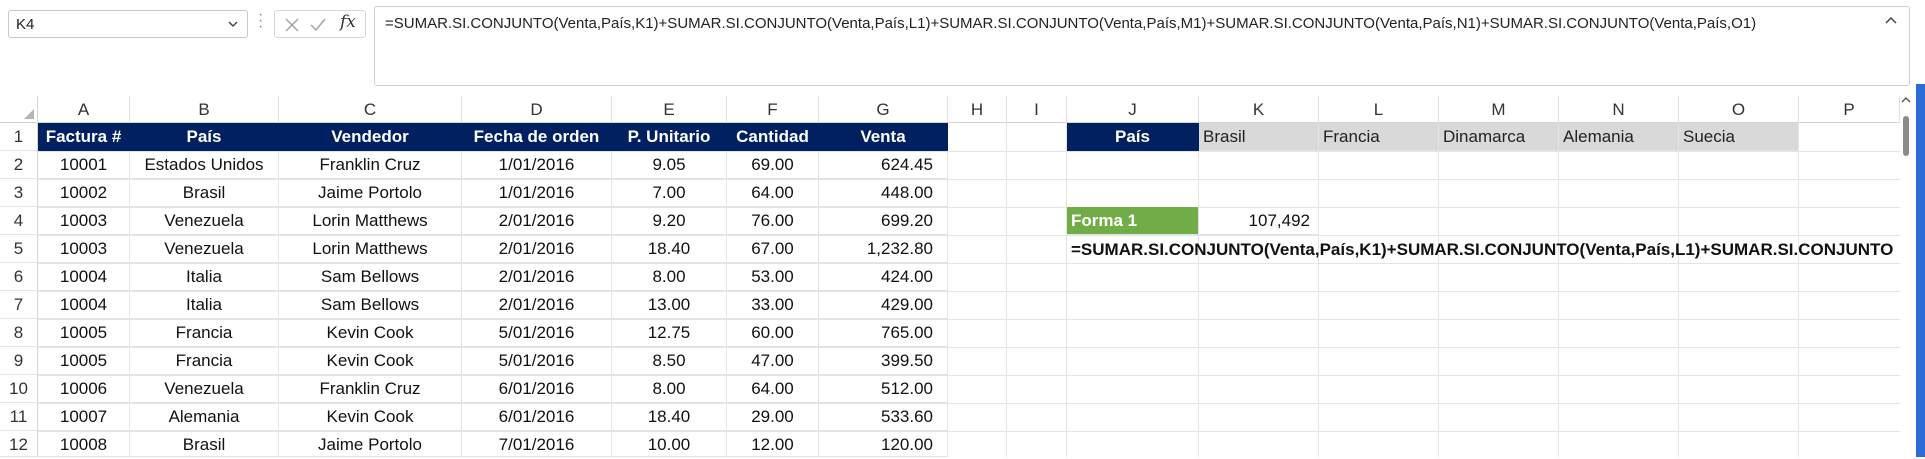 The width and height of the screenshot is (1925, 459). What do you see at coordinates (537, 417) in the screenshot?
I see `cell-fecha: 6/01/2016` at bounding box center [537, 417].